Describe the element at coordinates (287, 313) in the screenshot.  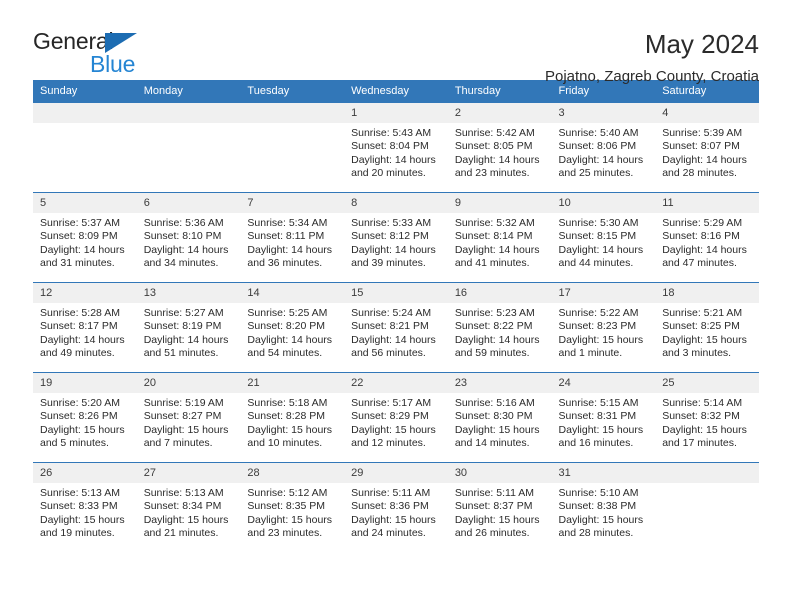
I see `sunrise-time: Sunrise: 5:25 AM` at that location.